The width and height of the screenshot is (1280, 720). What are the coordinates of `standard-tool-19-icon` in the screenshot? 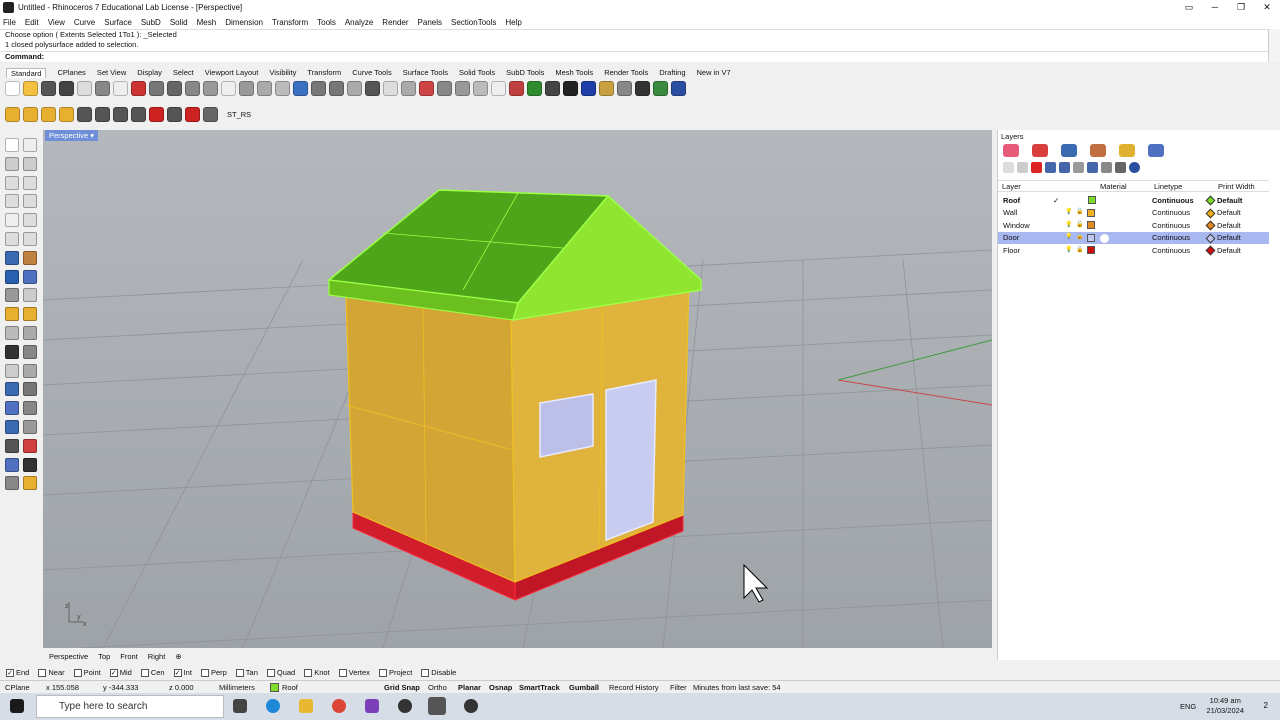 It's located at (336, 88).